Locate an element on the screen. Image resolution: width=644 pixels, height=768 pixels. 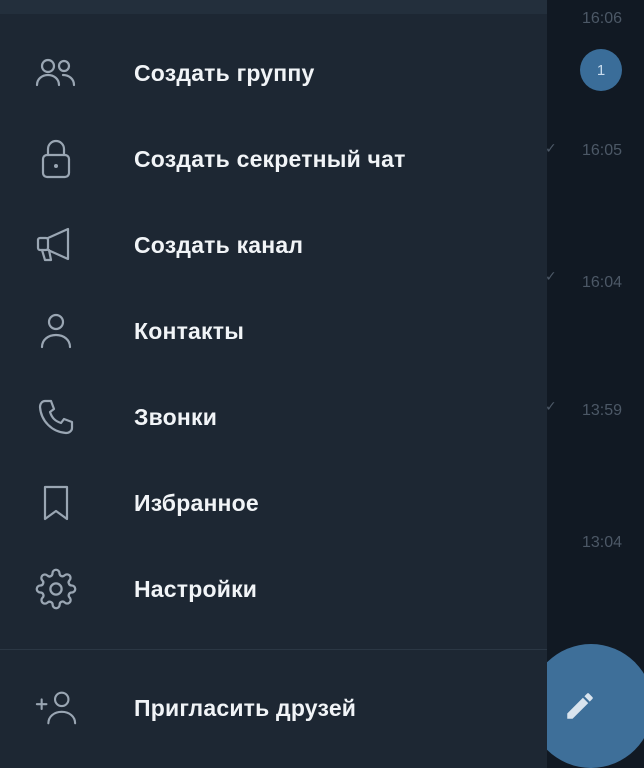
megaphone-icon is located at coordinates (56, 245).